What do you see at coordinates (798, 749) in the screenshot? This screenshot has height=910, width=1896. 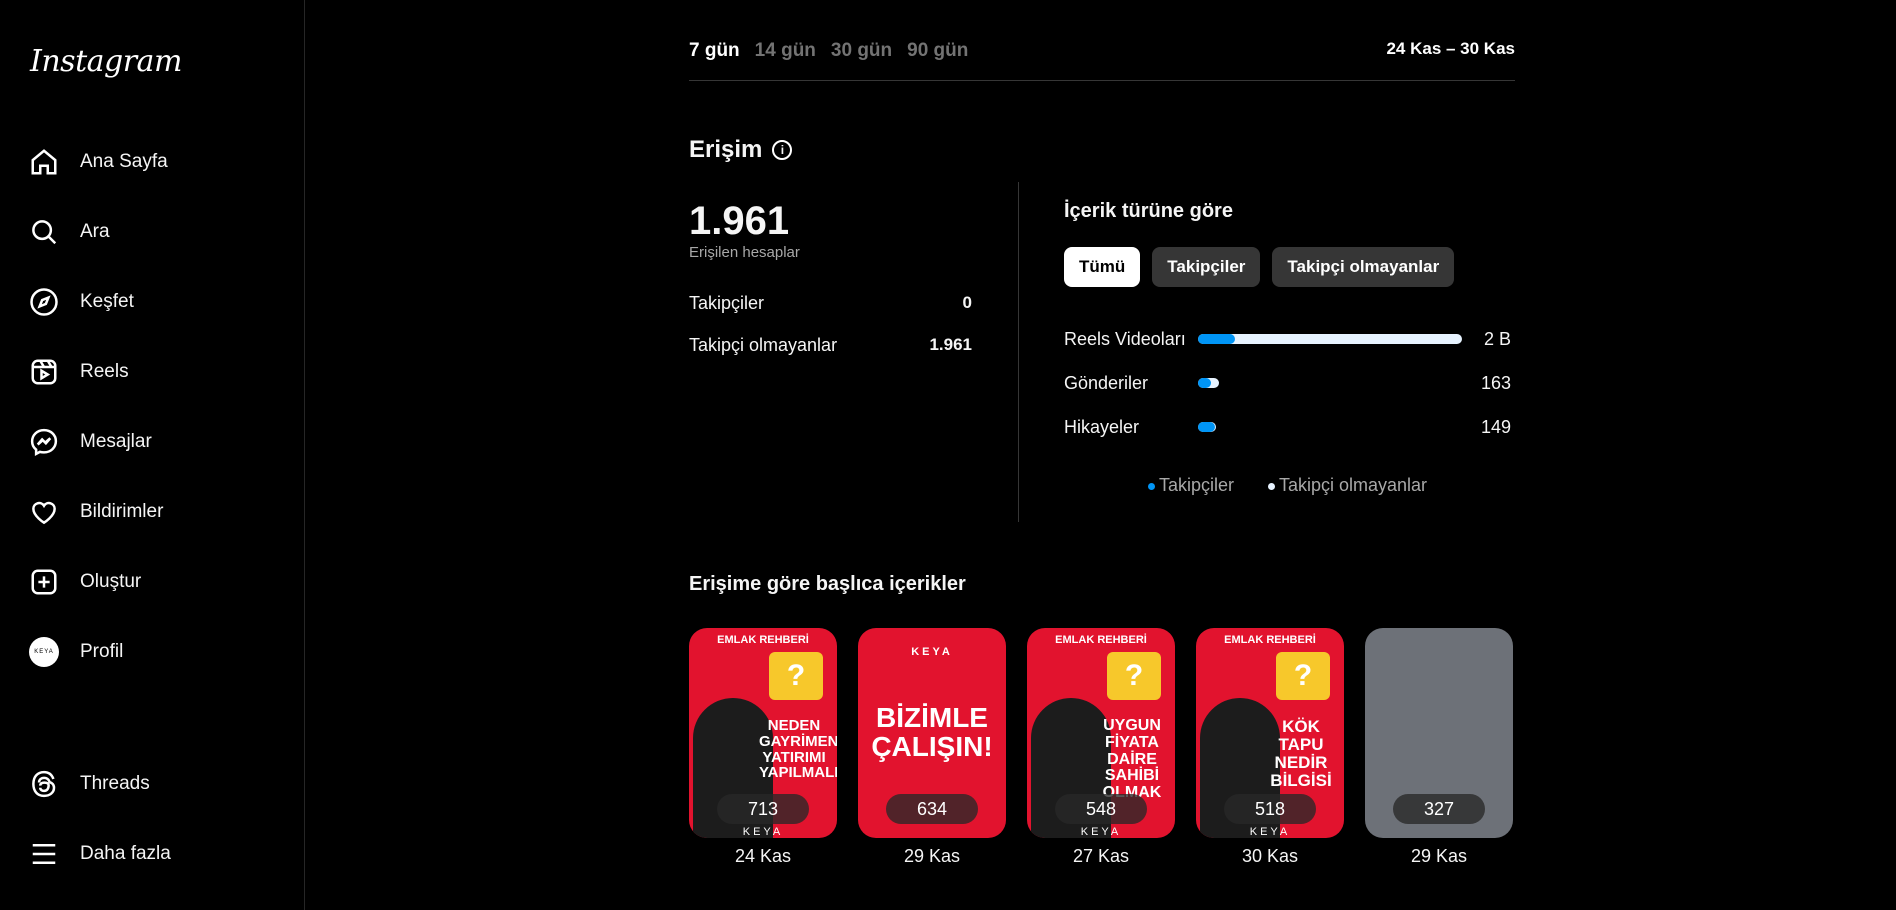 I see `thumb-headline: NEDEN GAYRİMENKUL YATIRIMI YAPILMALI?` at bounding box center [798, 749].